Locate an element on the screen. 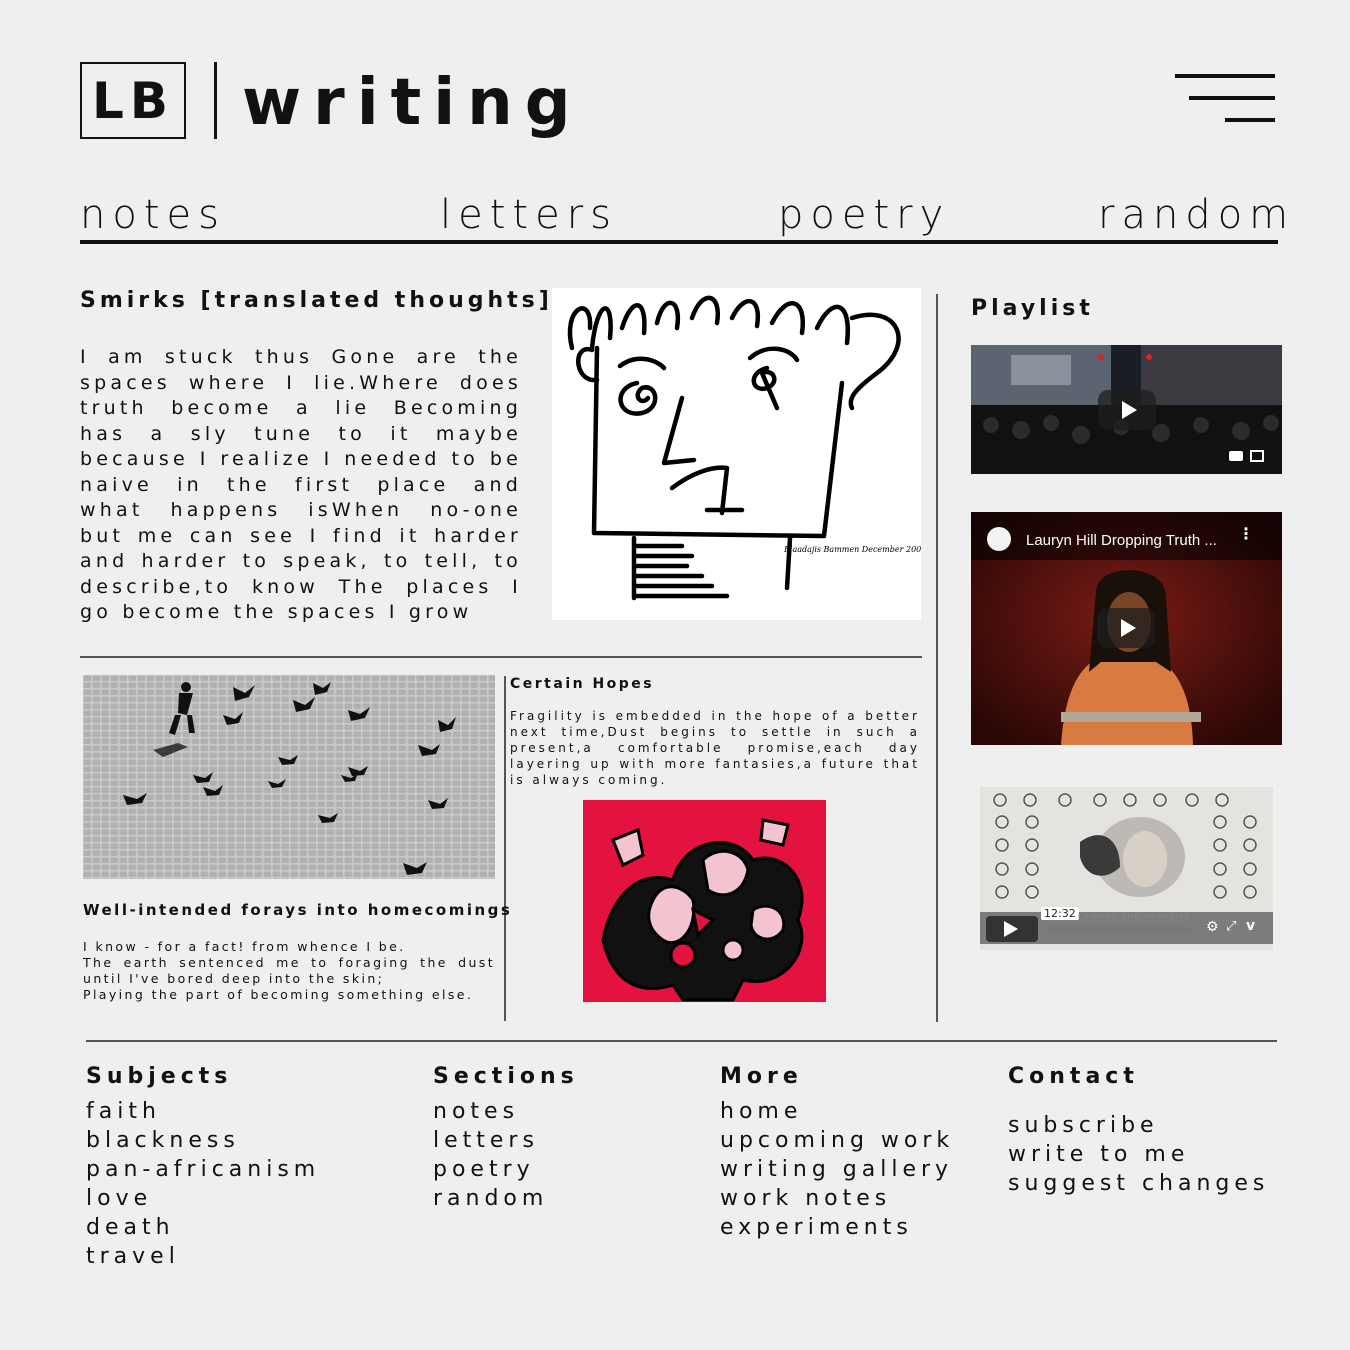 This screenshot has width=1350, height=1350. birds-photo-image is located at coordinates (289, 777).